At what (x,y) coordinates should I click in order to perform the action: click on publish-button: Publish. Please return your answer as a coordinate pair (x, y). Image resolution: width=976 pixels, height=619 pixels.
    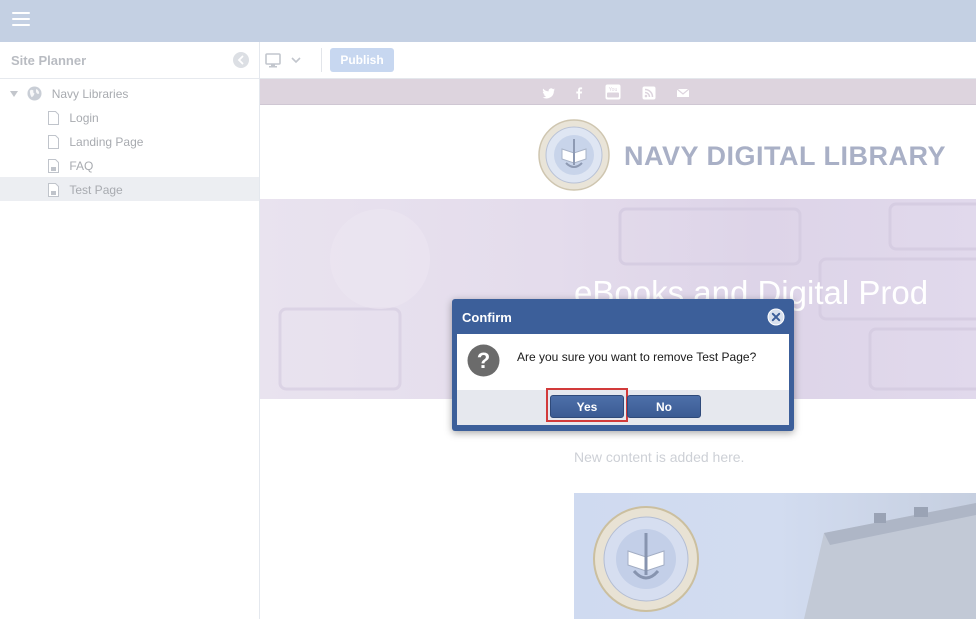
    Looking at the image, I should click on (362, 60).